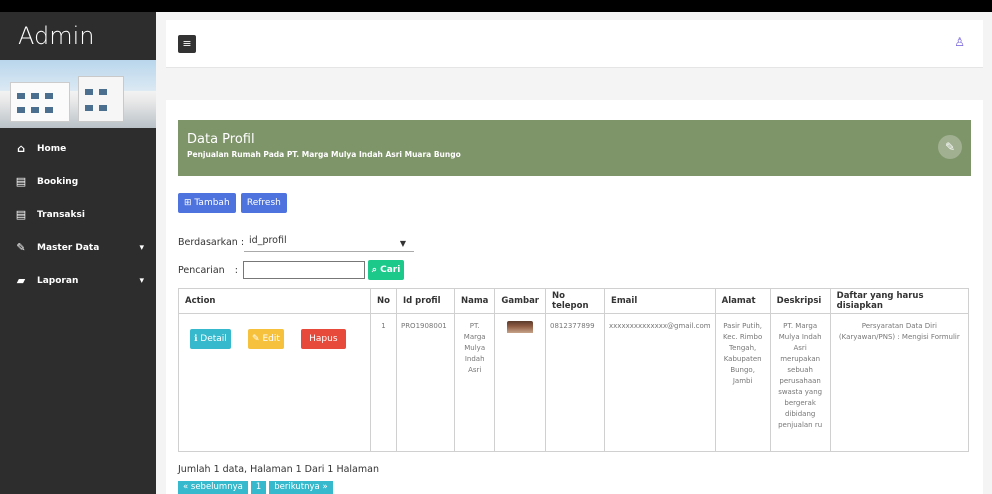 The width and height of the screenshot is (992, 494). What do you see at coordinates (474, 382) in the screenshot?
I see `cell-nama: PT. Marga Mulya Indah Asri` at bounding box center [474, 382].